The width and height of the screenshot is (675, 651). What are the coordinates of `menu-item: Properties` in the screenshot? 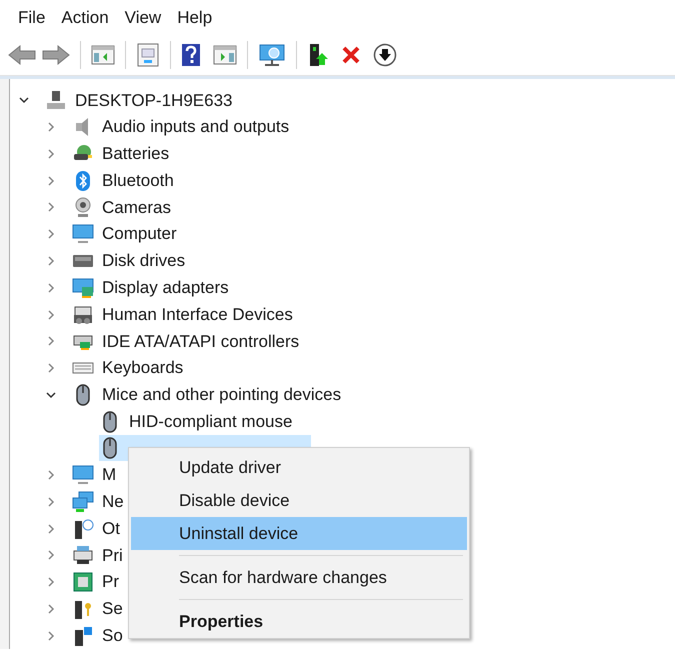 It's located at (299, 621).